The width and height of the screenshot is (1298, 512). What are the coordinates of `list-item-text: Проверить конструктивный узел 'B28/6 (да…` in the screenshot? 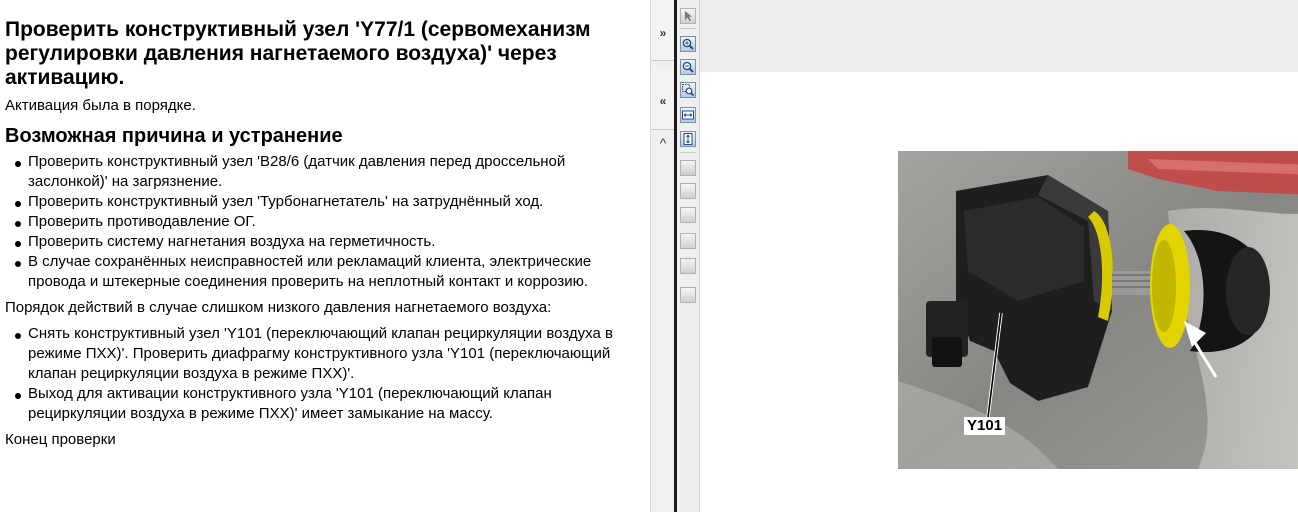 It's located at (297, 171).